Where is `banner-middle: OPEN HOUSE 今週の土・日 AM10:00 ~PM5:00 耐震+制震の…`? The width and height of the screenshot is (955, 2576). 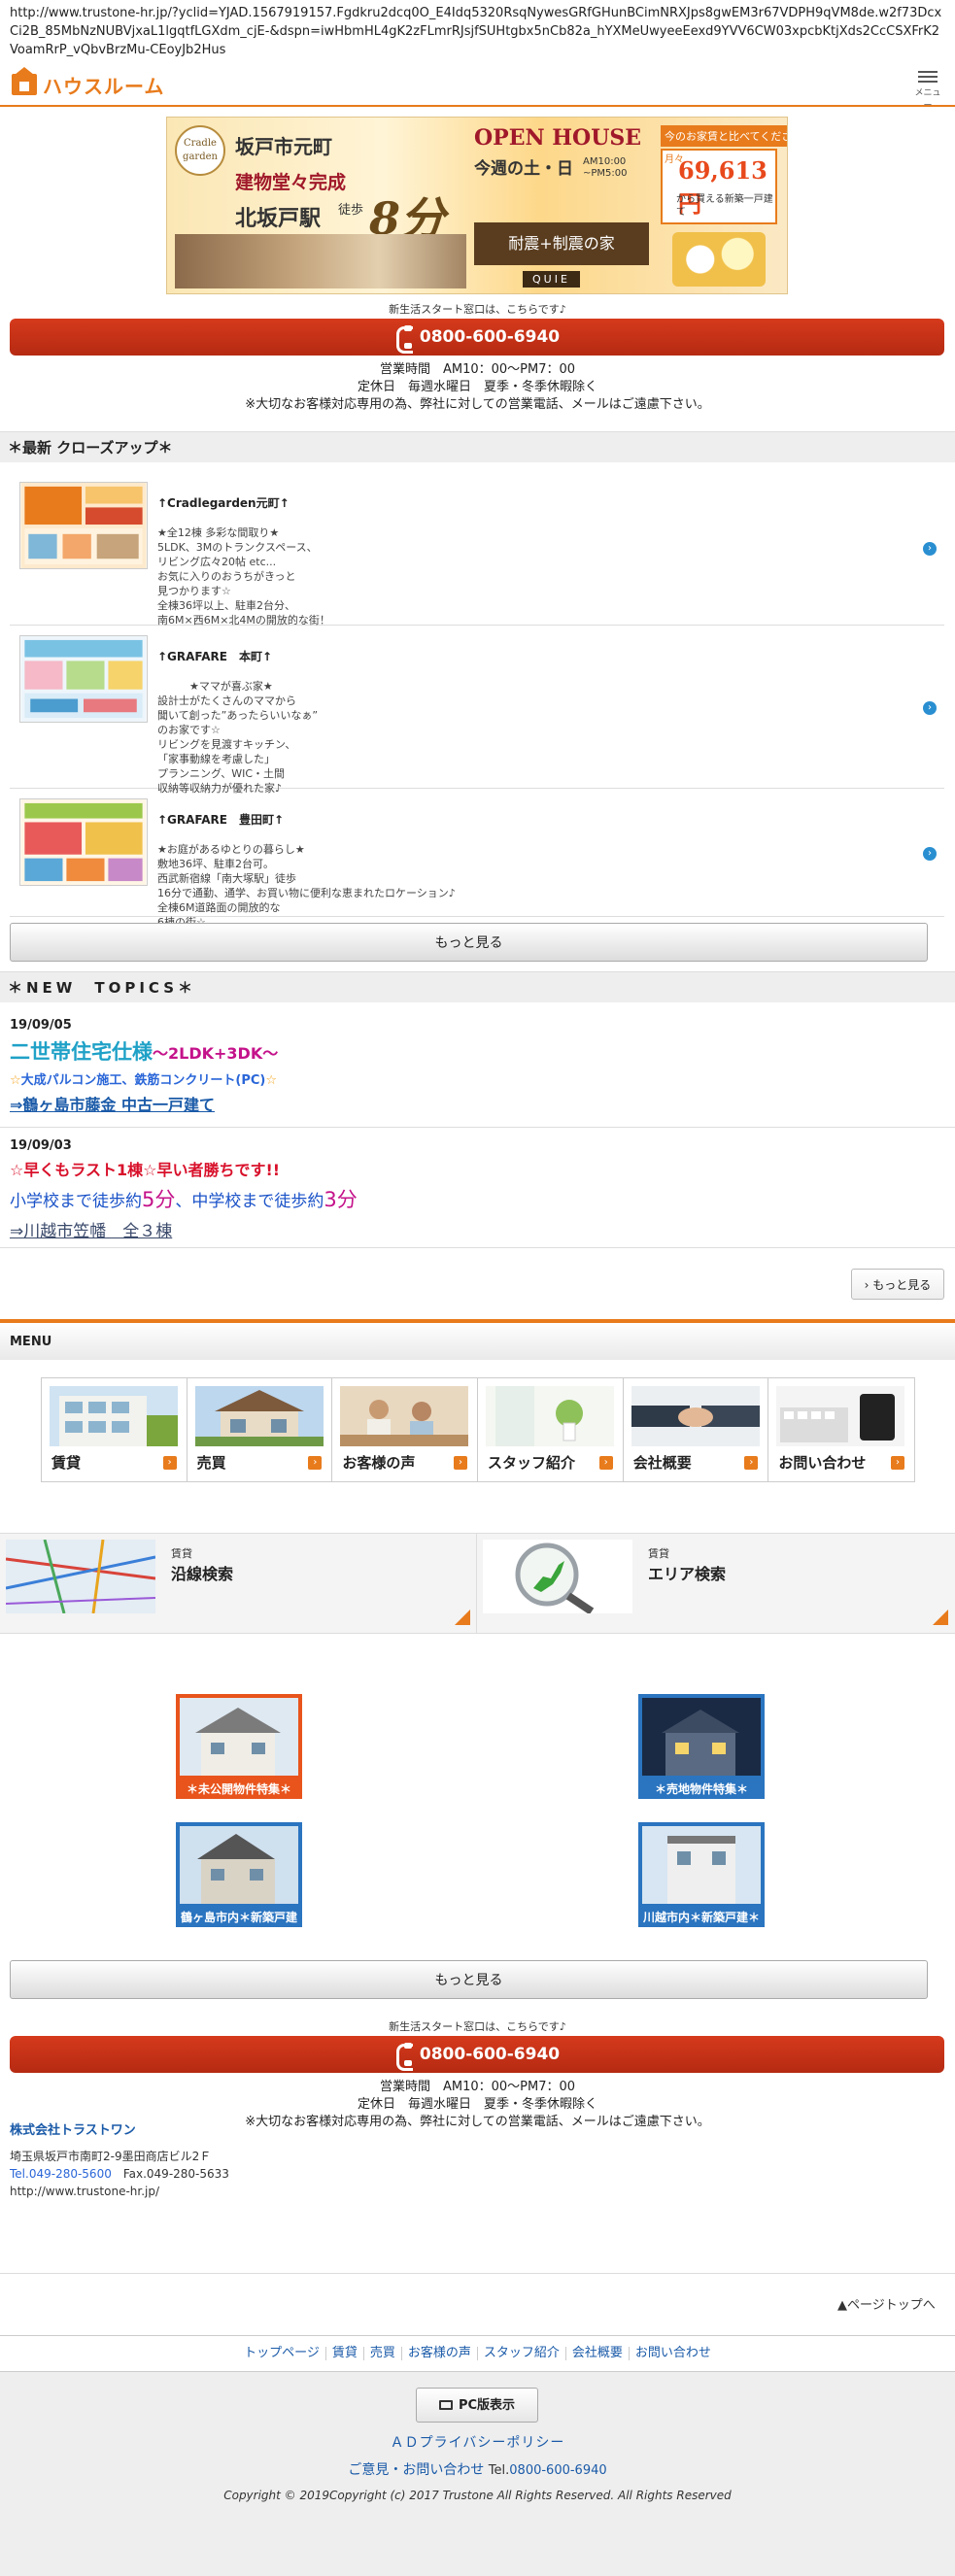
banner-middle: OPEN HOUSE 今週の土・日 AM10:00 ~PM5:00 耐震+制震の… is located at coordinates (564, 206).